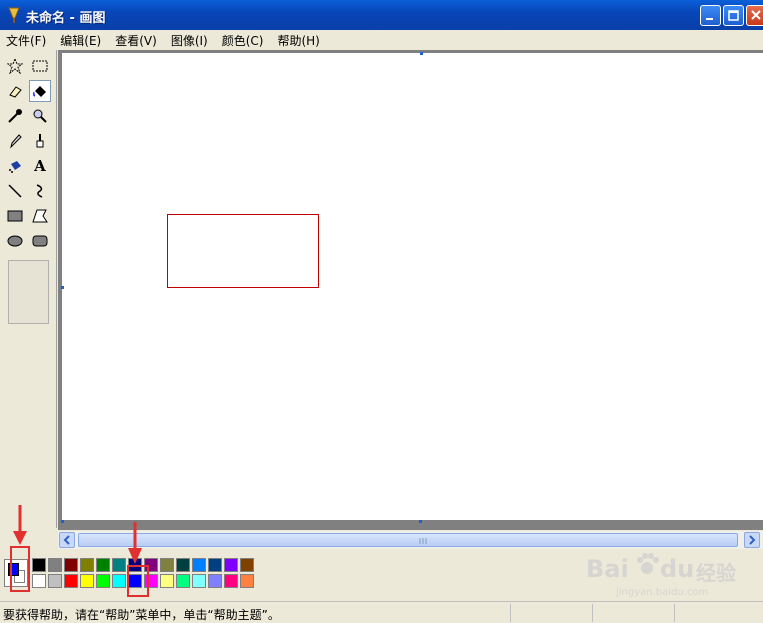  I want to click on close-icon, so click(756, 15).